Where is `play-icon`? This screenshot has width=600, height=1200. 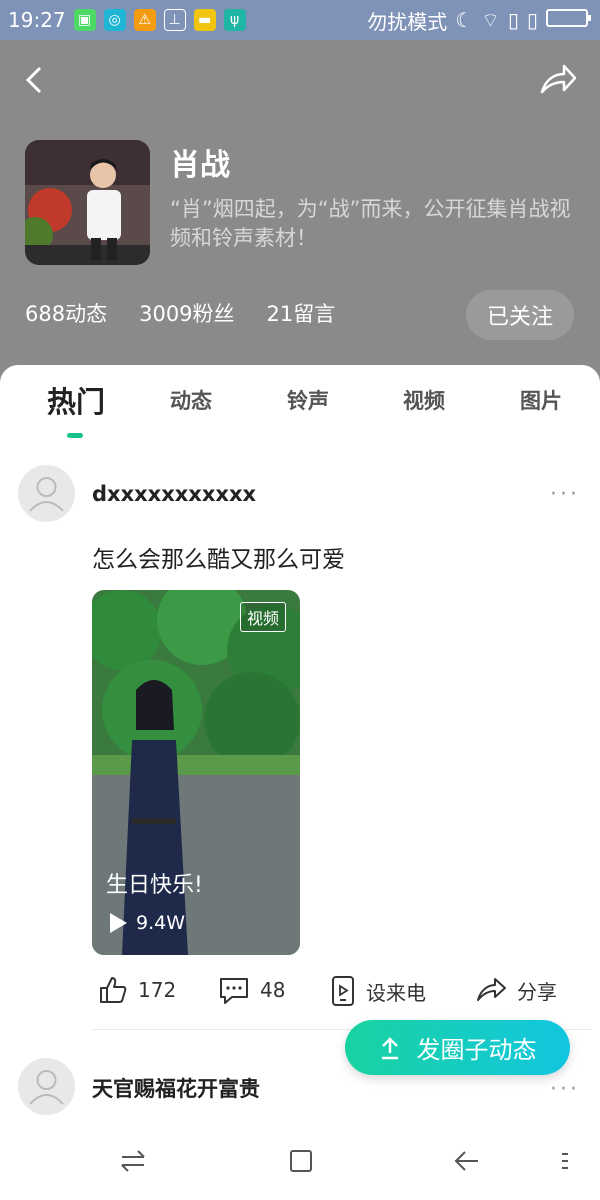 play-icon is located at coordinates (118, 923).